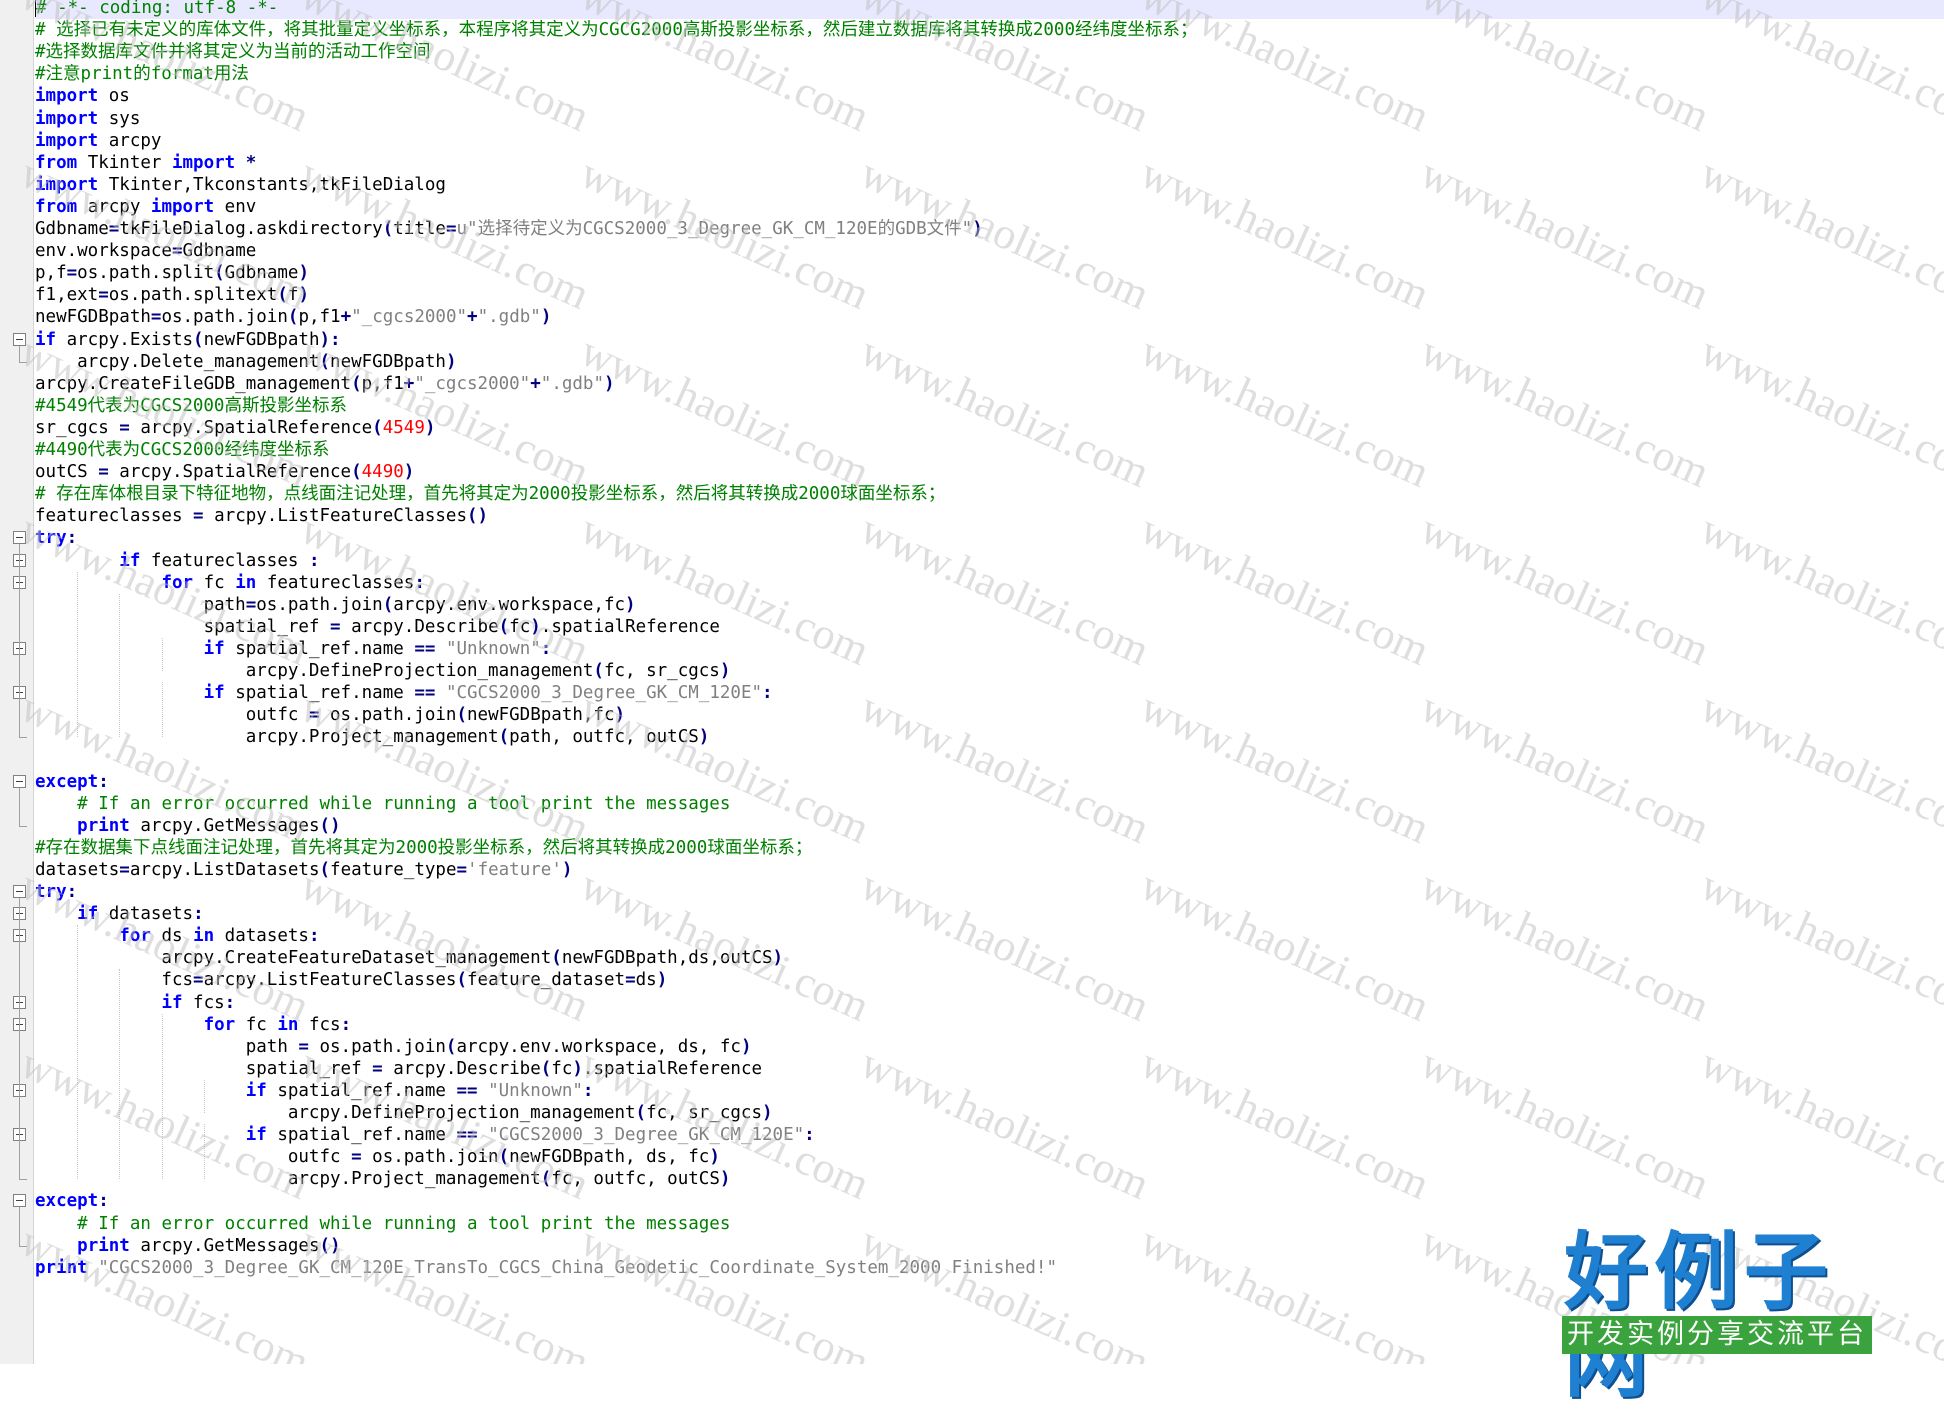 The height and width of the screenshot is (1409, 1944). What do you see at coordinates (230, 472) in the screenshot?
I see `code-token: arcpy.SpatialReference` at bounding box center [230, 472].